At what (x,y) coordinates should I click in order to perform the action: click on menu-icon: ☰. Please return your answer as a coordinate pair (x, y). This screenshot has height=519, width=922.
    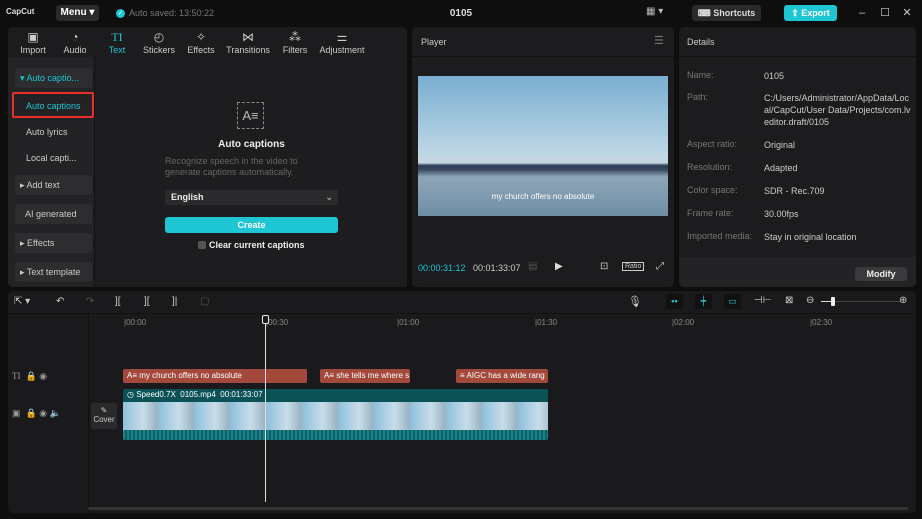
    Looking at the image, I should click on (659, 40).